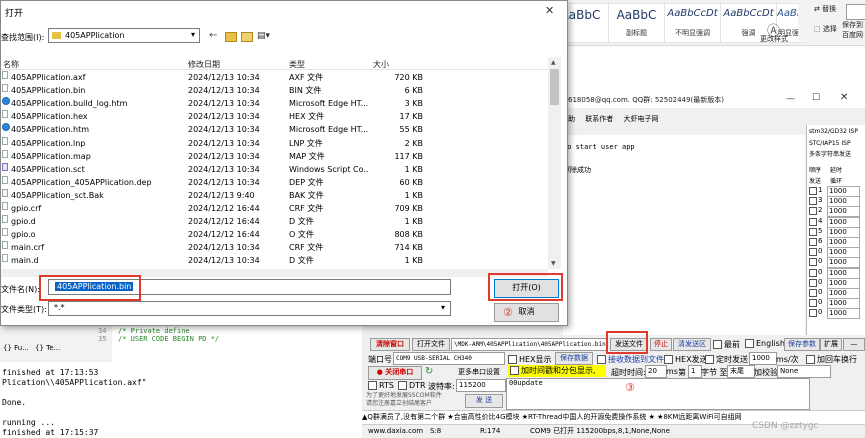  I want to click on refresh-icon: ↻, so click(429, 371).